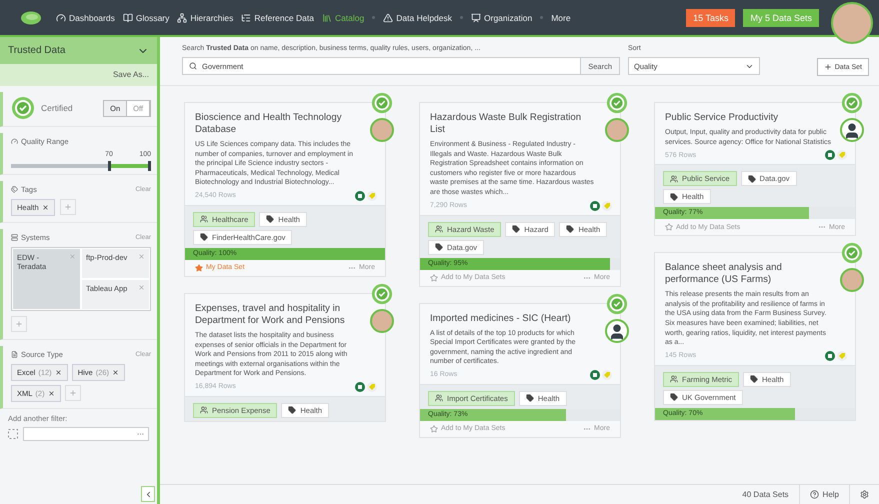 This screenshot has height=504, width=879. What do you see at coordinates (14, 237) in the screenshot?
I see `server-icon` at bounding box center [14, 237].